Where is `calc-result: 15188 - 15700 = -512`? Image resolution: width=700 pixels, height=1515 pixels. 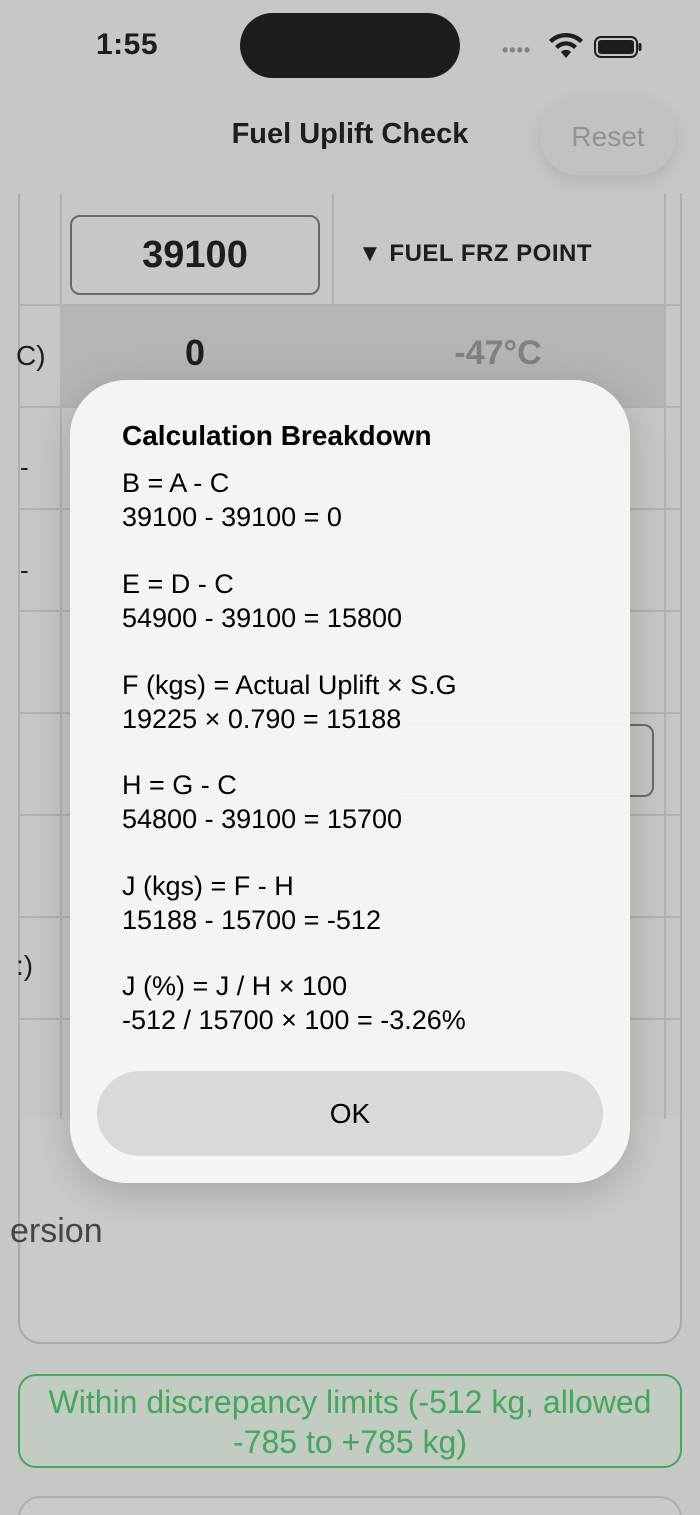 calc-result: 15188 - 15700 = -512 is located at coordinates (251, 920).